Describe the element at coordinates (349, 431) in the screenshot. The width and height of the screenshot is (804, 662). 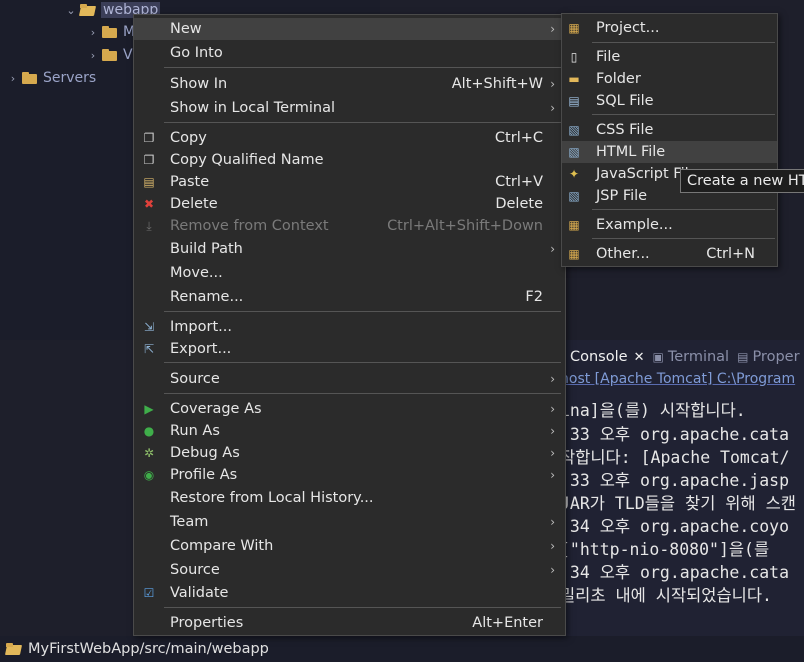
I see `menu-item-run-as: ● Run As ›` at that location.